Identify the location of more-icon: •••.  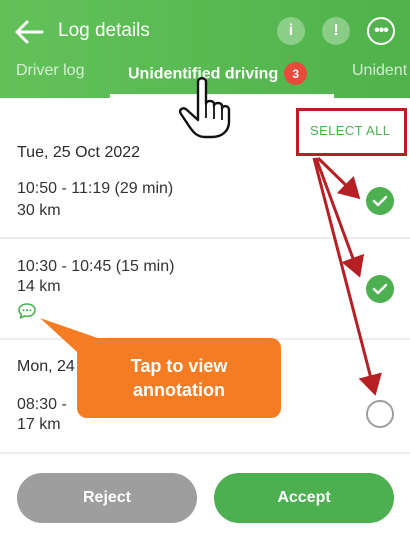
(381, 31).